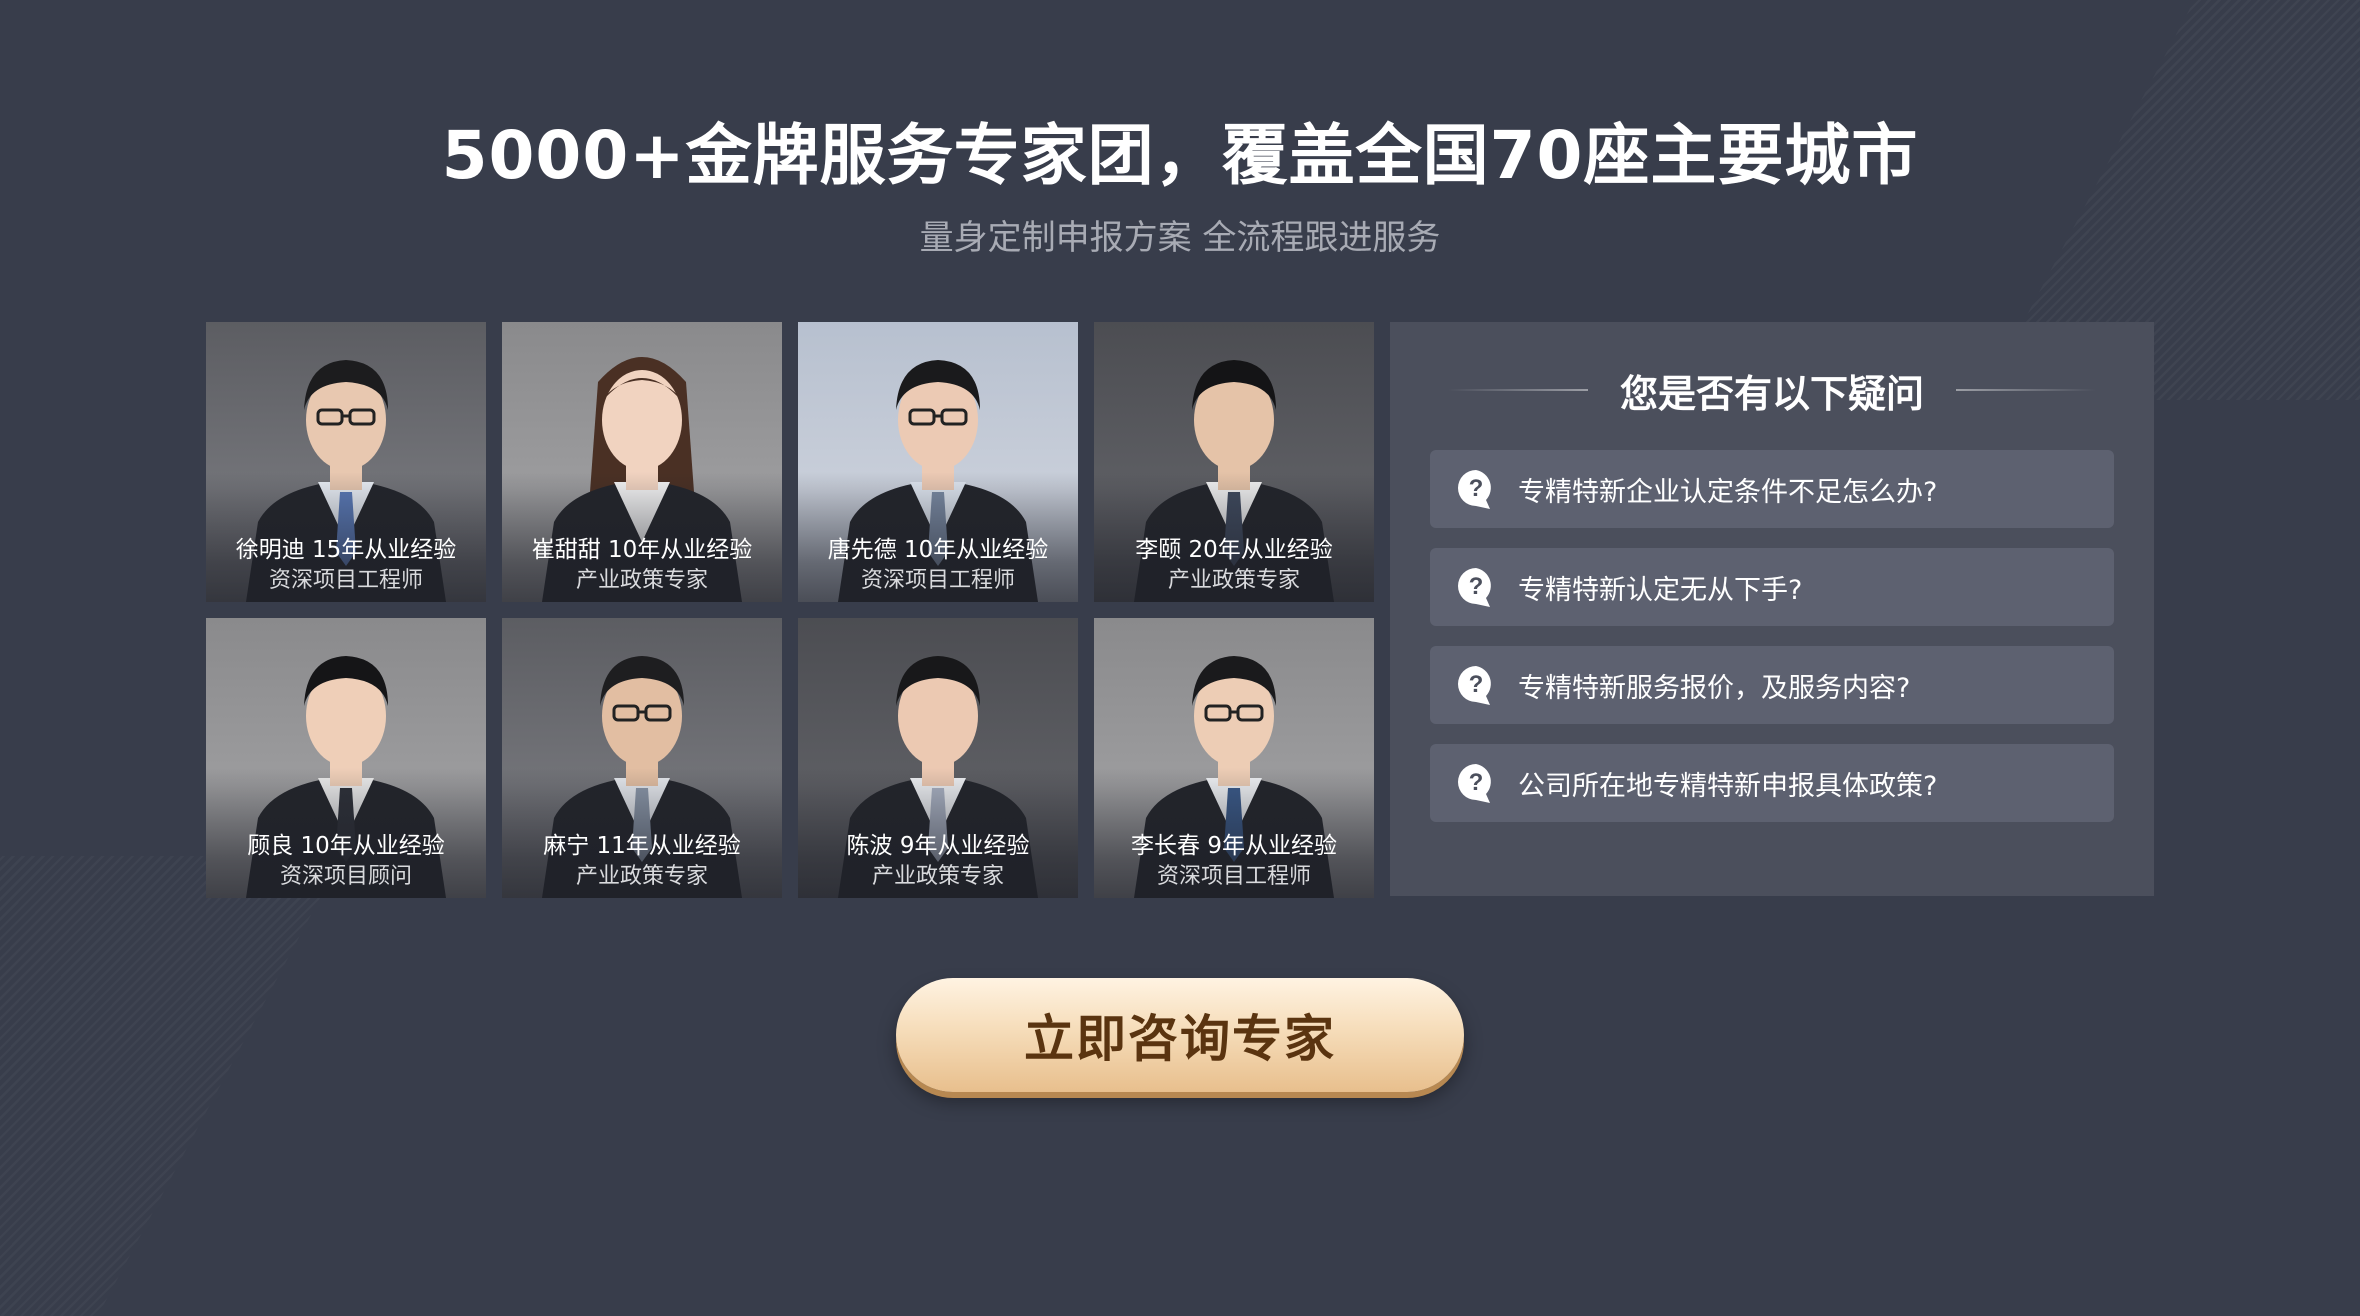 This screenshot has width=2360, height=1316. I want to click on hero-subtitle: 量身定制申报方案 全流程跟进服务, so click(1180, 238).